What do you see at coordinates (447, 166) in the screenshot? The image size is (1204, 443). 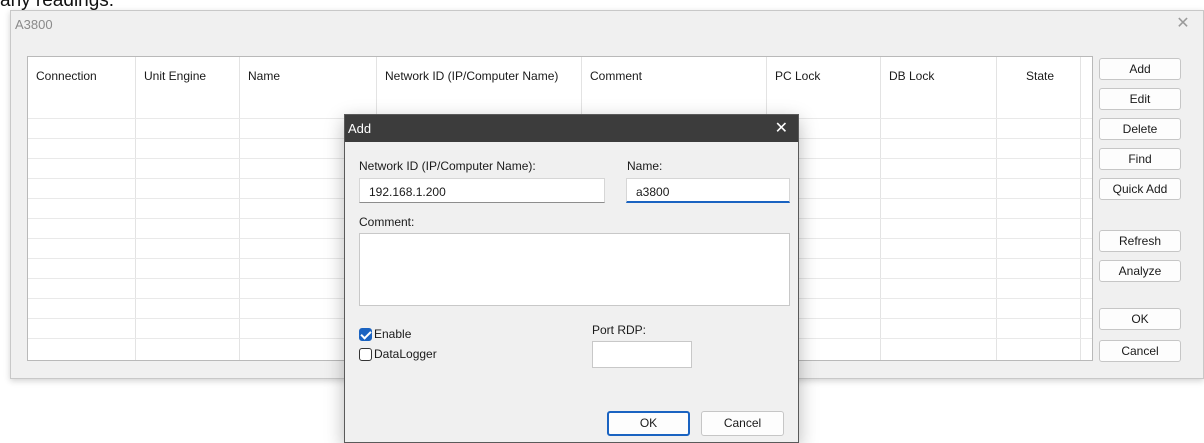 I see `network-id-label: Network ID (IP/Computer Name):` at bounding box center [447, 166].